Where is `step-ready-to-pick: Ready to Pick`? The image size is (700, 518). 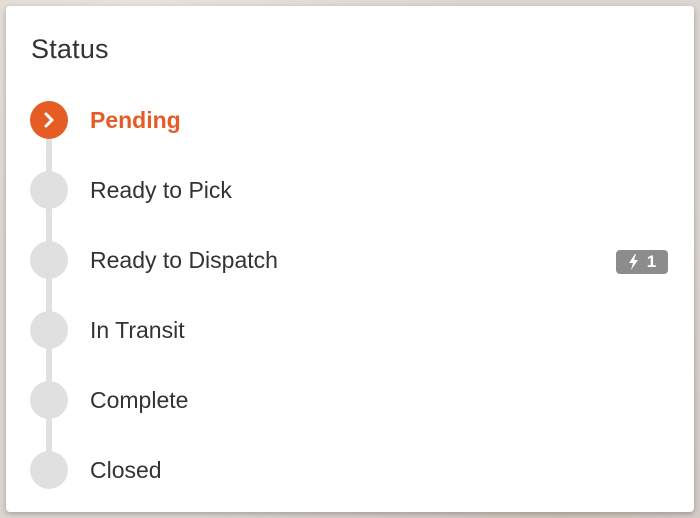 step-ready-to-pick: Ready to Pick is located at coordinates (350, 191).